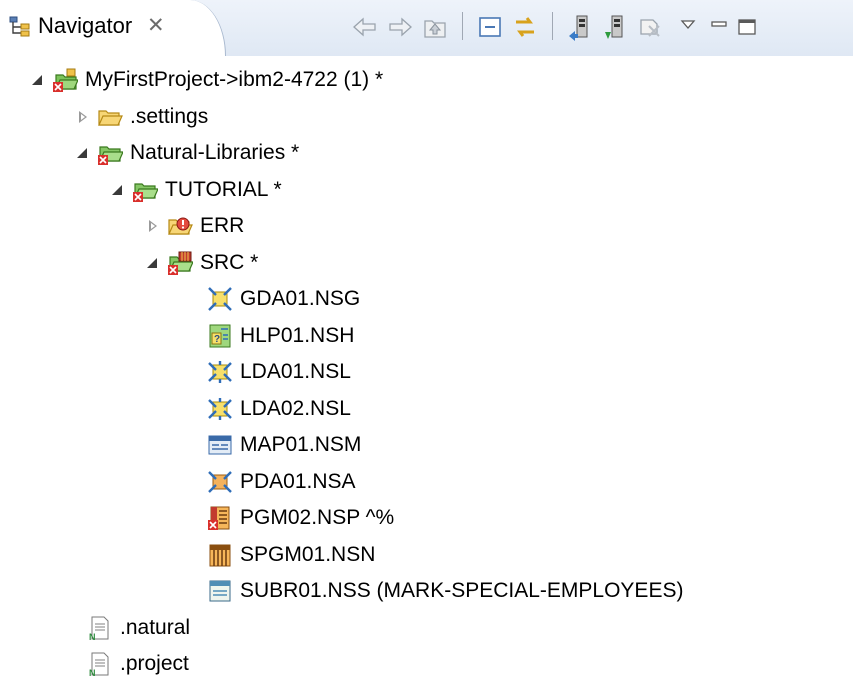 This screenshot has width=853, height=696. I want to click on library-folder-icon, so click(145, 190).